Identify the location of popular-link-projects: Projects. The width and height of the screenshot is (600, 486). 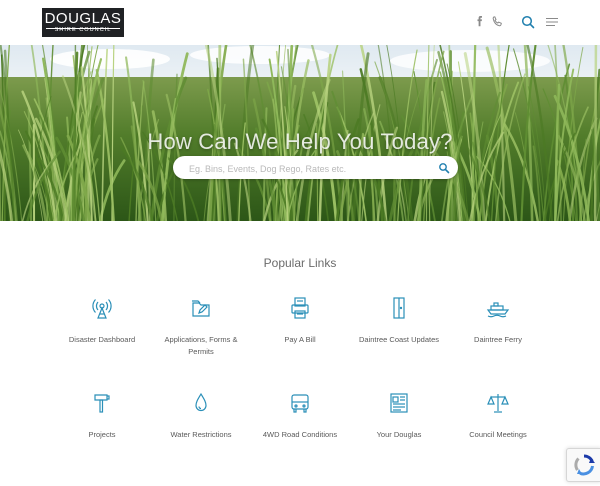
(102, 416).